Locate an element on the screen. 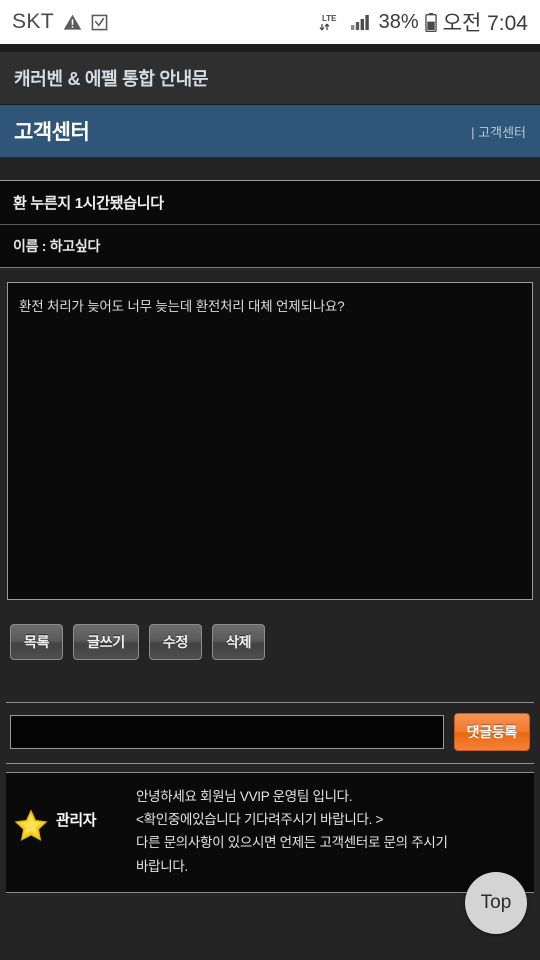 The height and width of the screenshot is (960, 540). signal-bars-icon is located at coordinates (361, 22).